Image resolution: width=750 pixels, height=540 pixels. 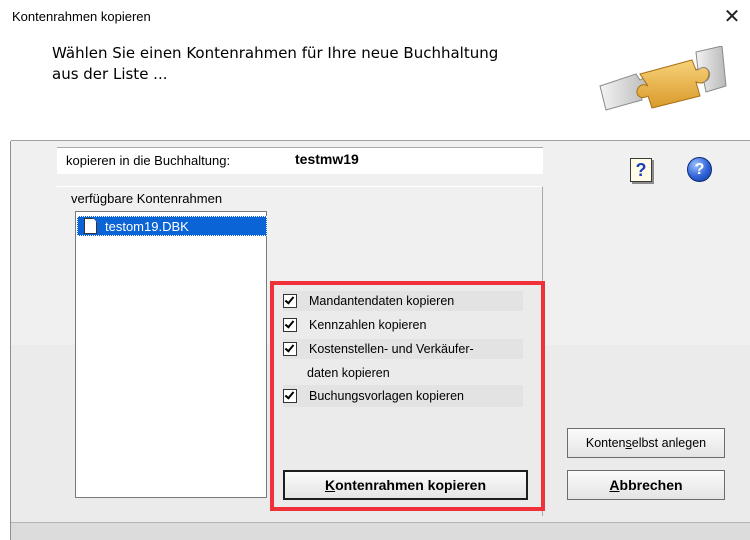 What do you see at coordinates (380, 531) in the screenshot?
I see `status-strip` at bounding box center [380, 531].